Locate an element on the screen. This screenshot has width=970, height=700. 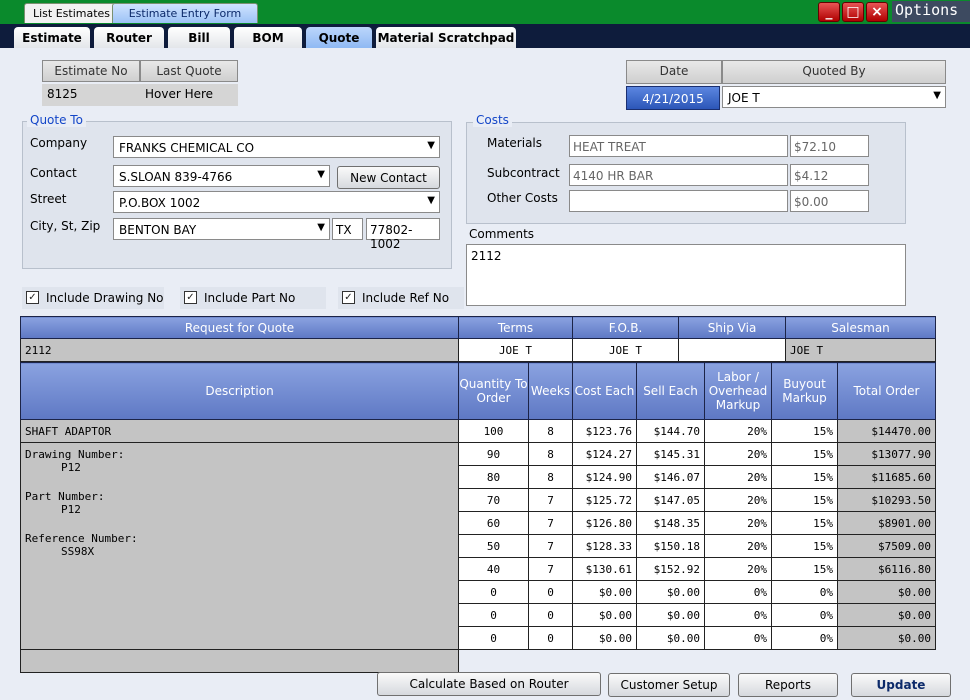
quoted-by-select: JOE T ▼ is located at coordinates (834, 97).